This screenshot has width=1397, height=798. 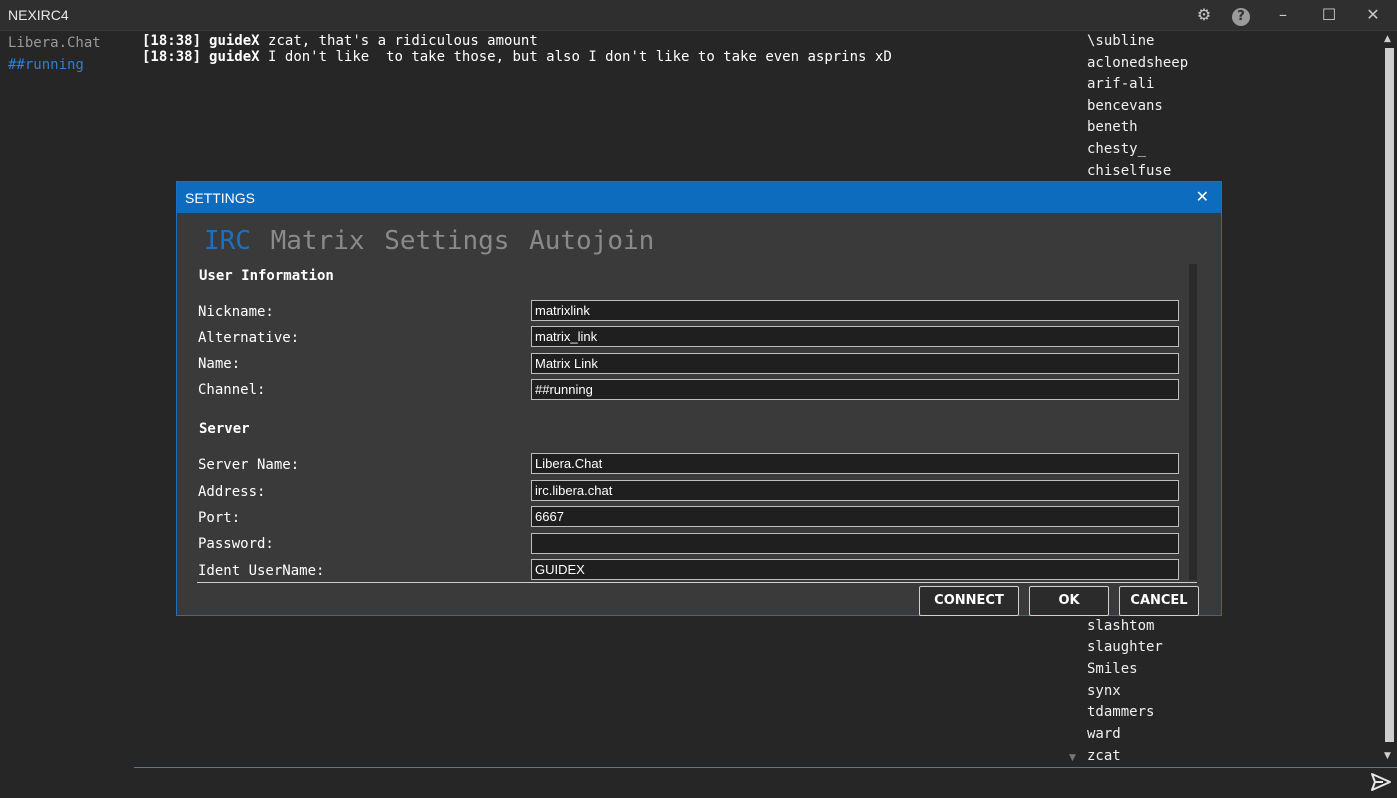 I want to click on ident-username-label: Ident UserName:, so click(x=261, y=571).